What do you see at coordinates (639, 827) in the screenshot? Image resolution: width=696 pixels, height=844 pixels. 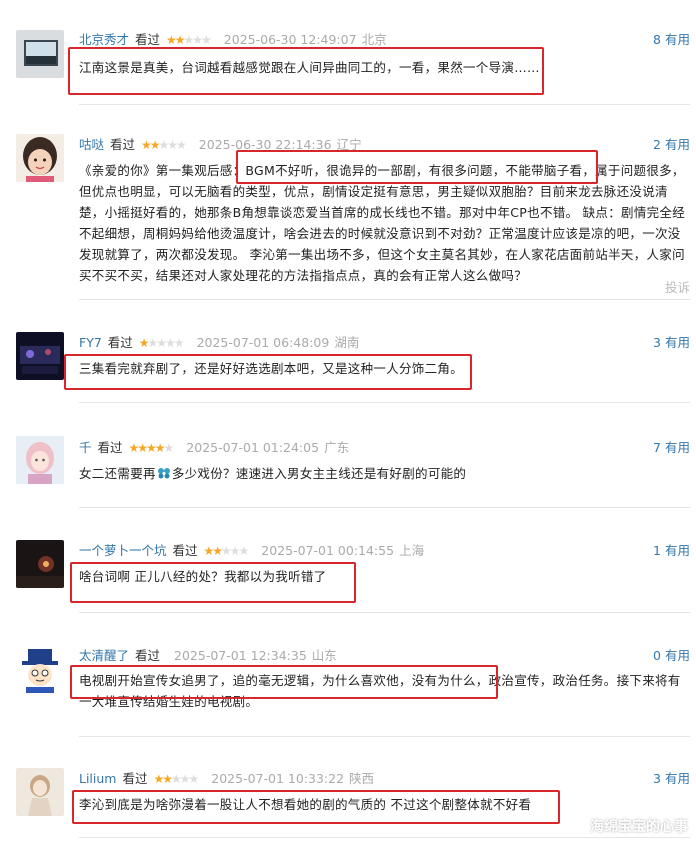 I see `watermark: 海绵宝宝的心事` at bounding box center [639, 827].